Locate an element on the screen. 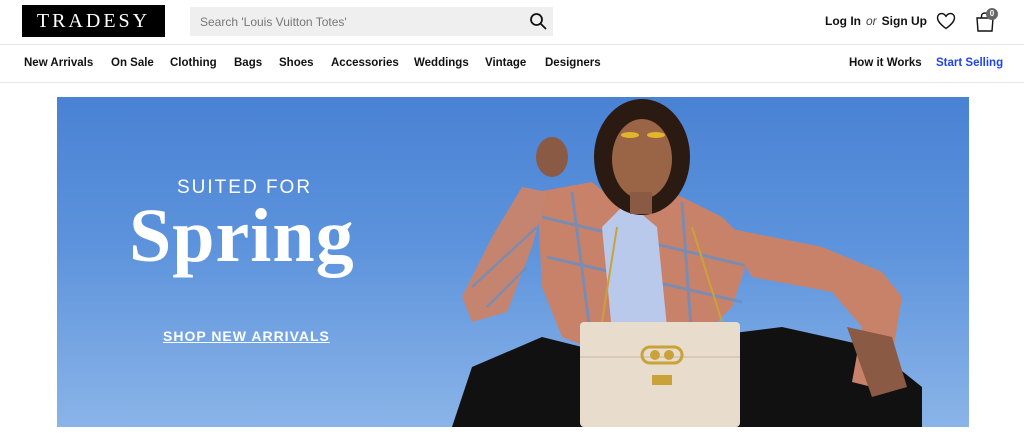 This screenshot has height=435, width=1024. nav-designers: Designers is located at coordinates (573, 63).